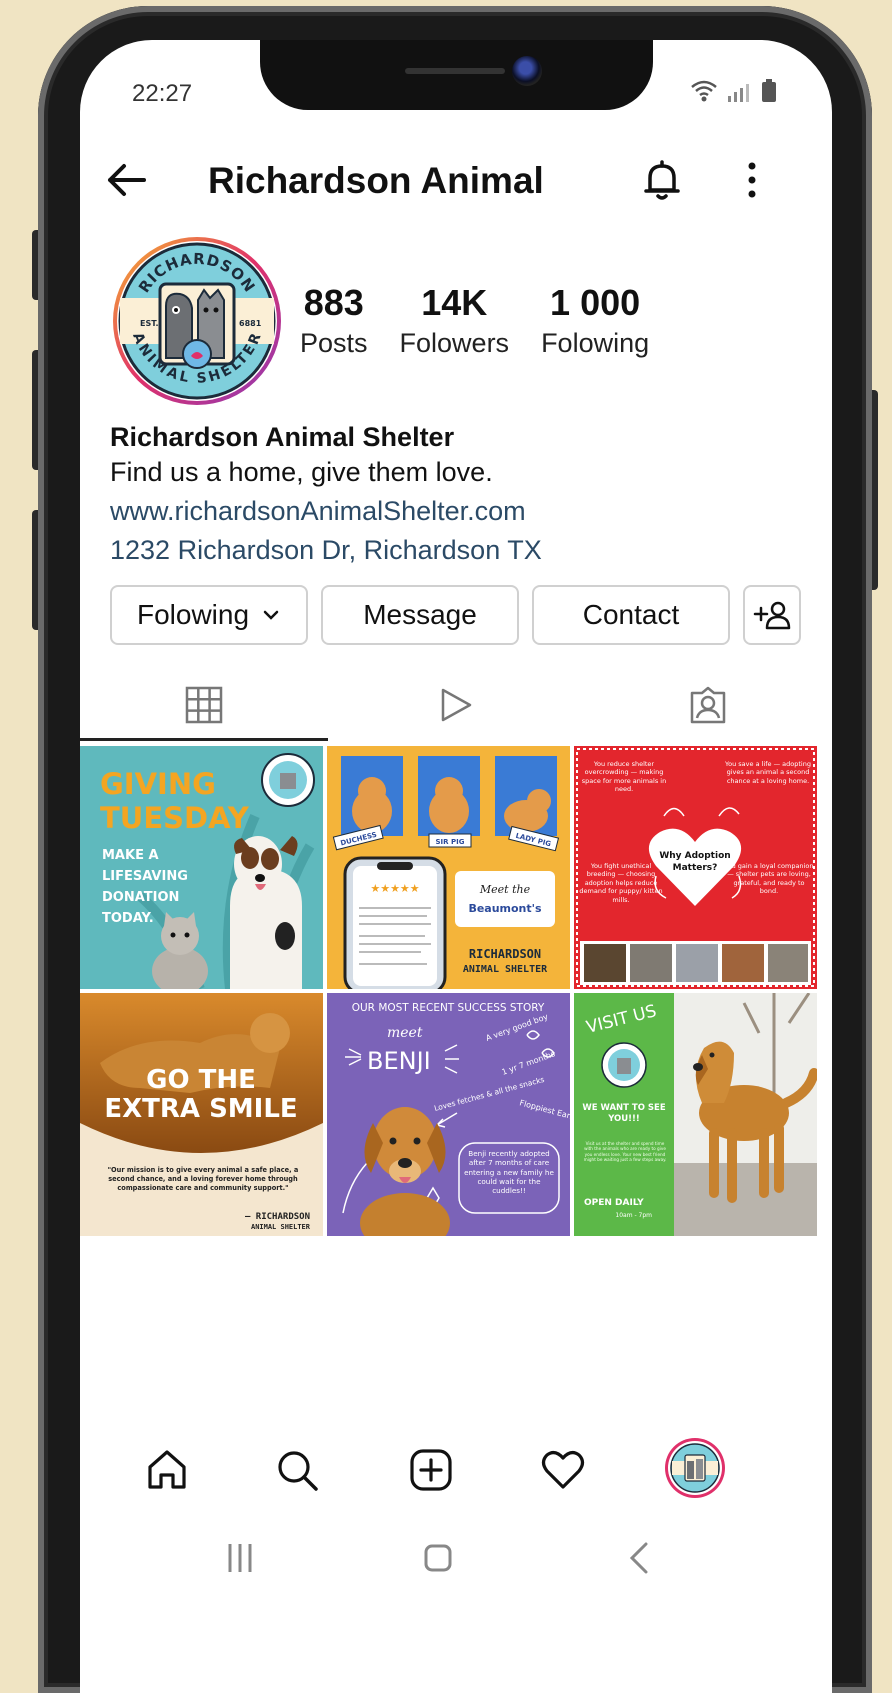 The height and width of the screenshot is (1693, 892). What do you see at coordinates (450, 842) in the screenshot?
I see `post-2-name-2: SIR PIG` at bounding box center [450, 842].